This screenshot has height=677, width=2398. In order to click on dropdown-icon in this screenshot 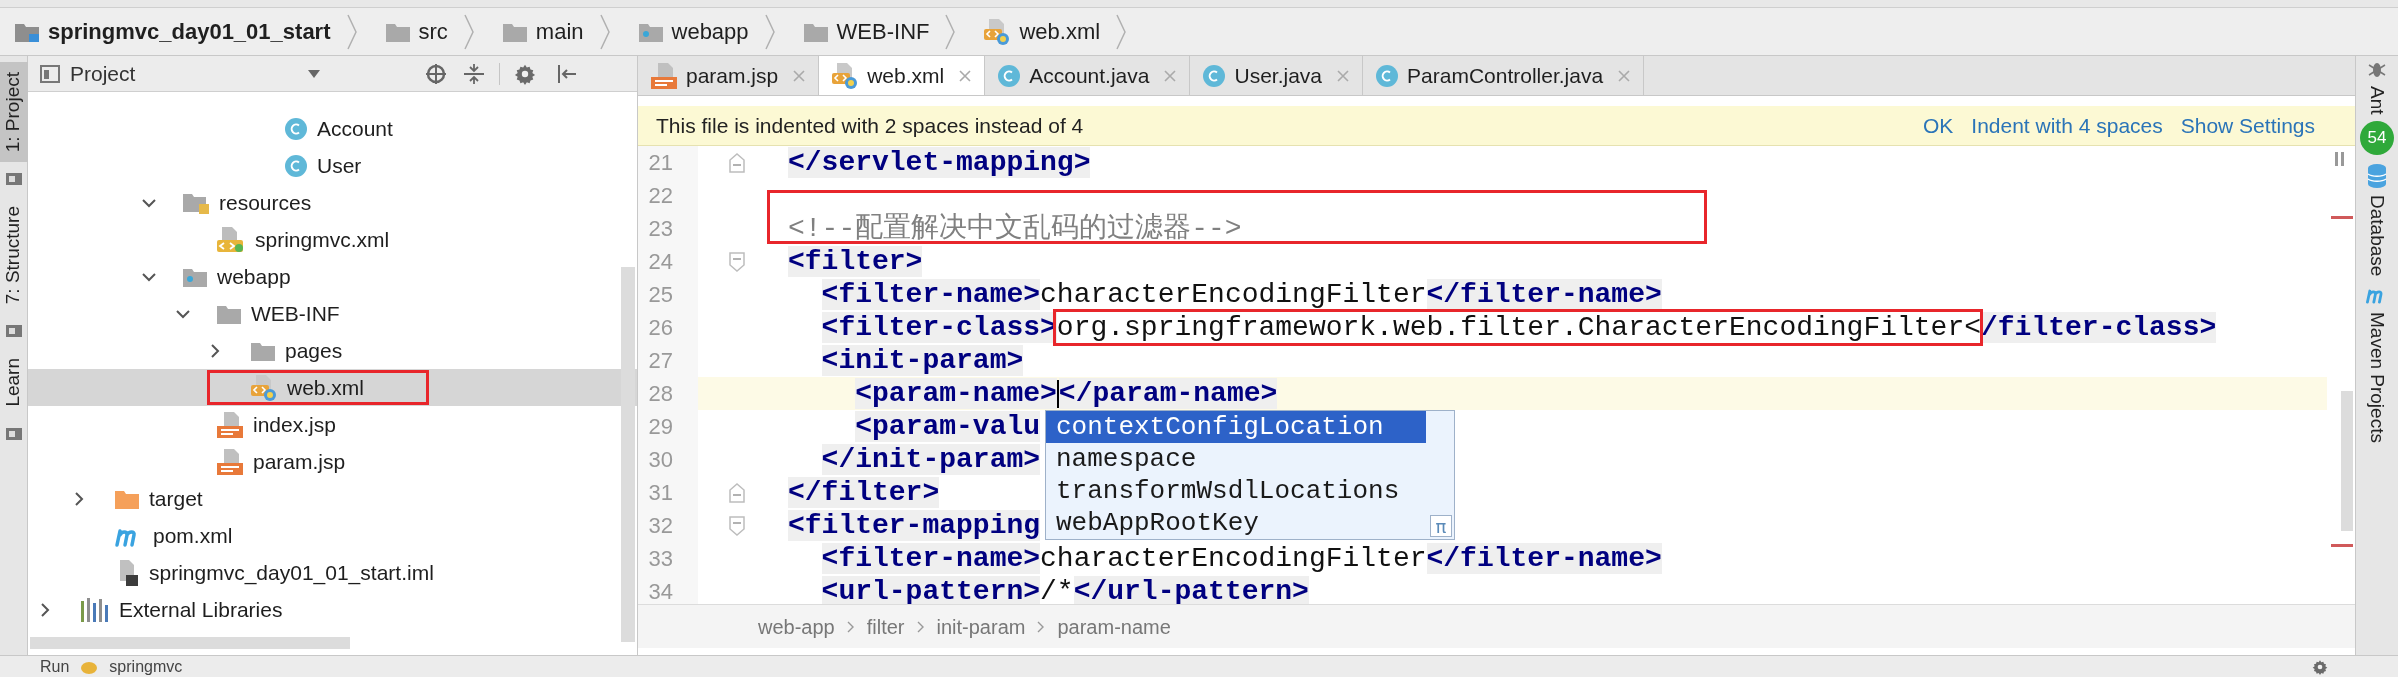, I will do `click(314, 73)`.